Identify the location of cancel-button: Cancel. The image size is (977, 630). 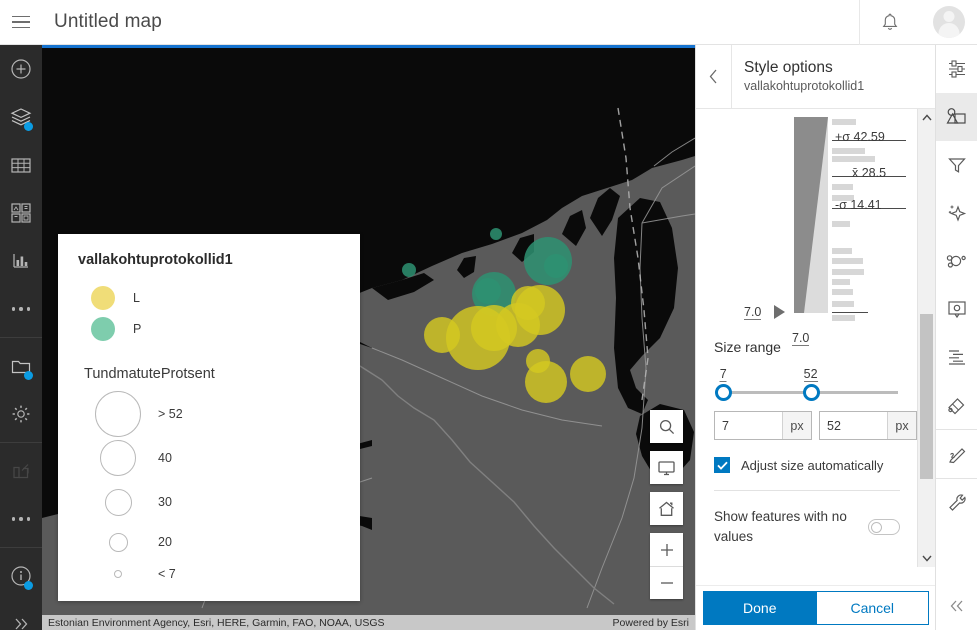
(872, 608).